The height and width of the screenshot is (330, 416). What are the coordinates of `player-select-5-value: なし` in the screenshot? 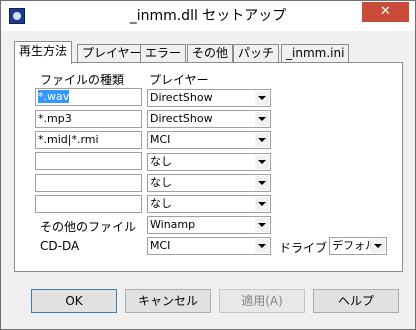 It's located at (161, 182).